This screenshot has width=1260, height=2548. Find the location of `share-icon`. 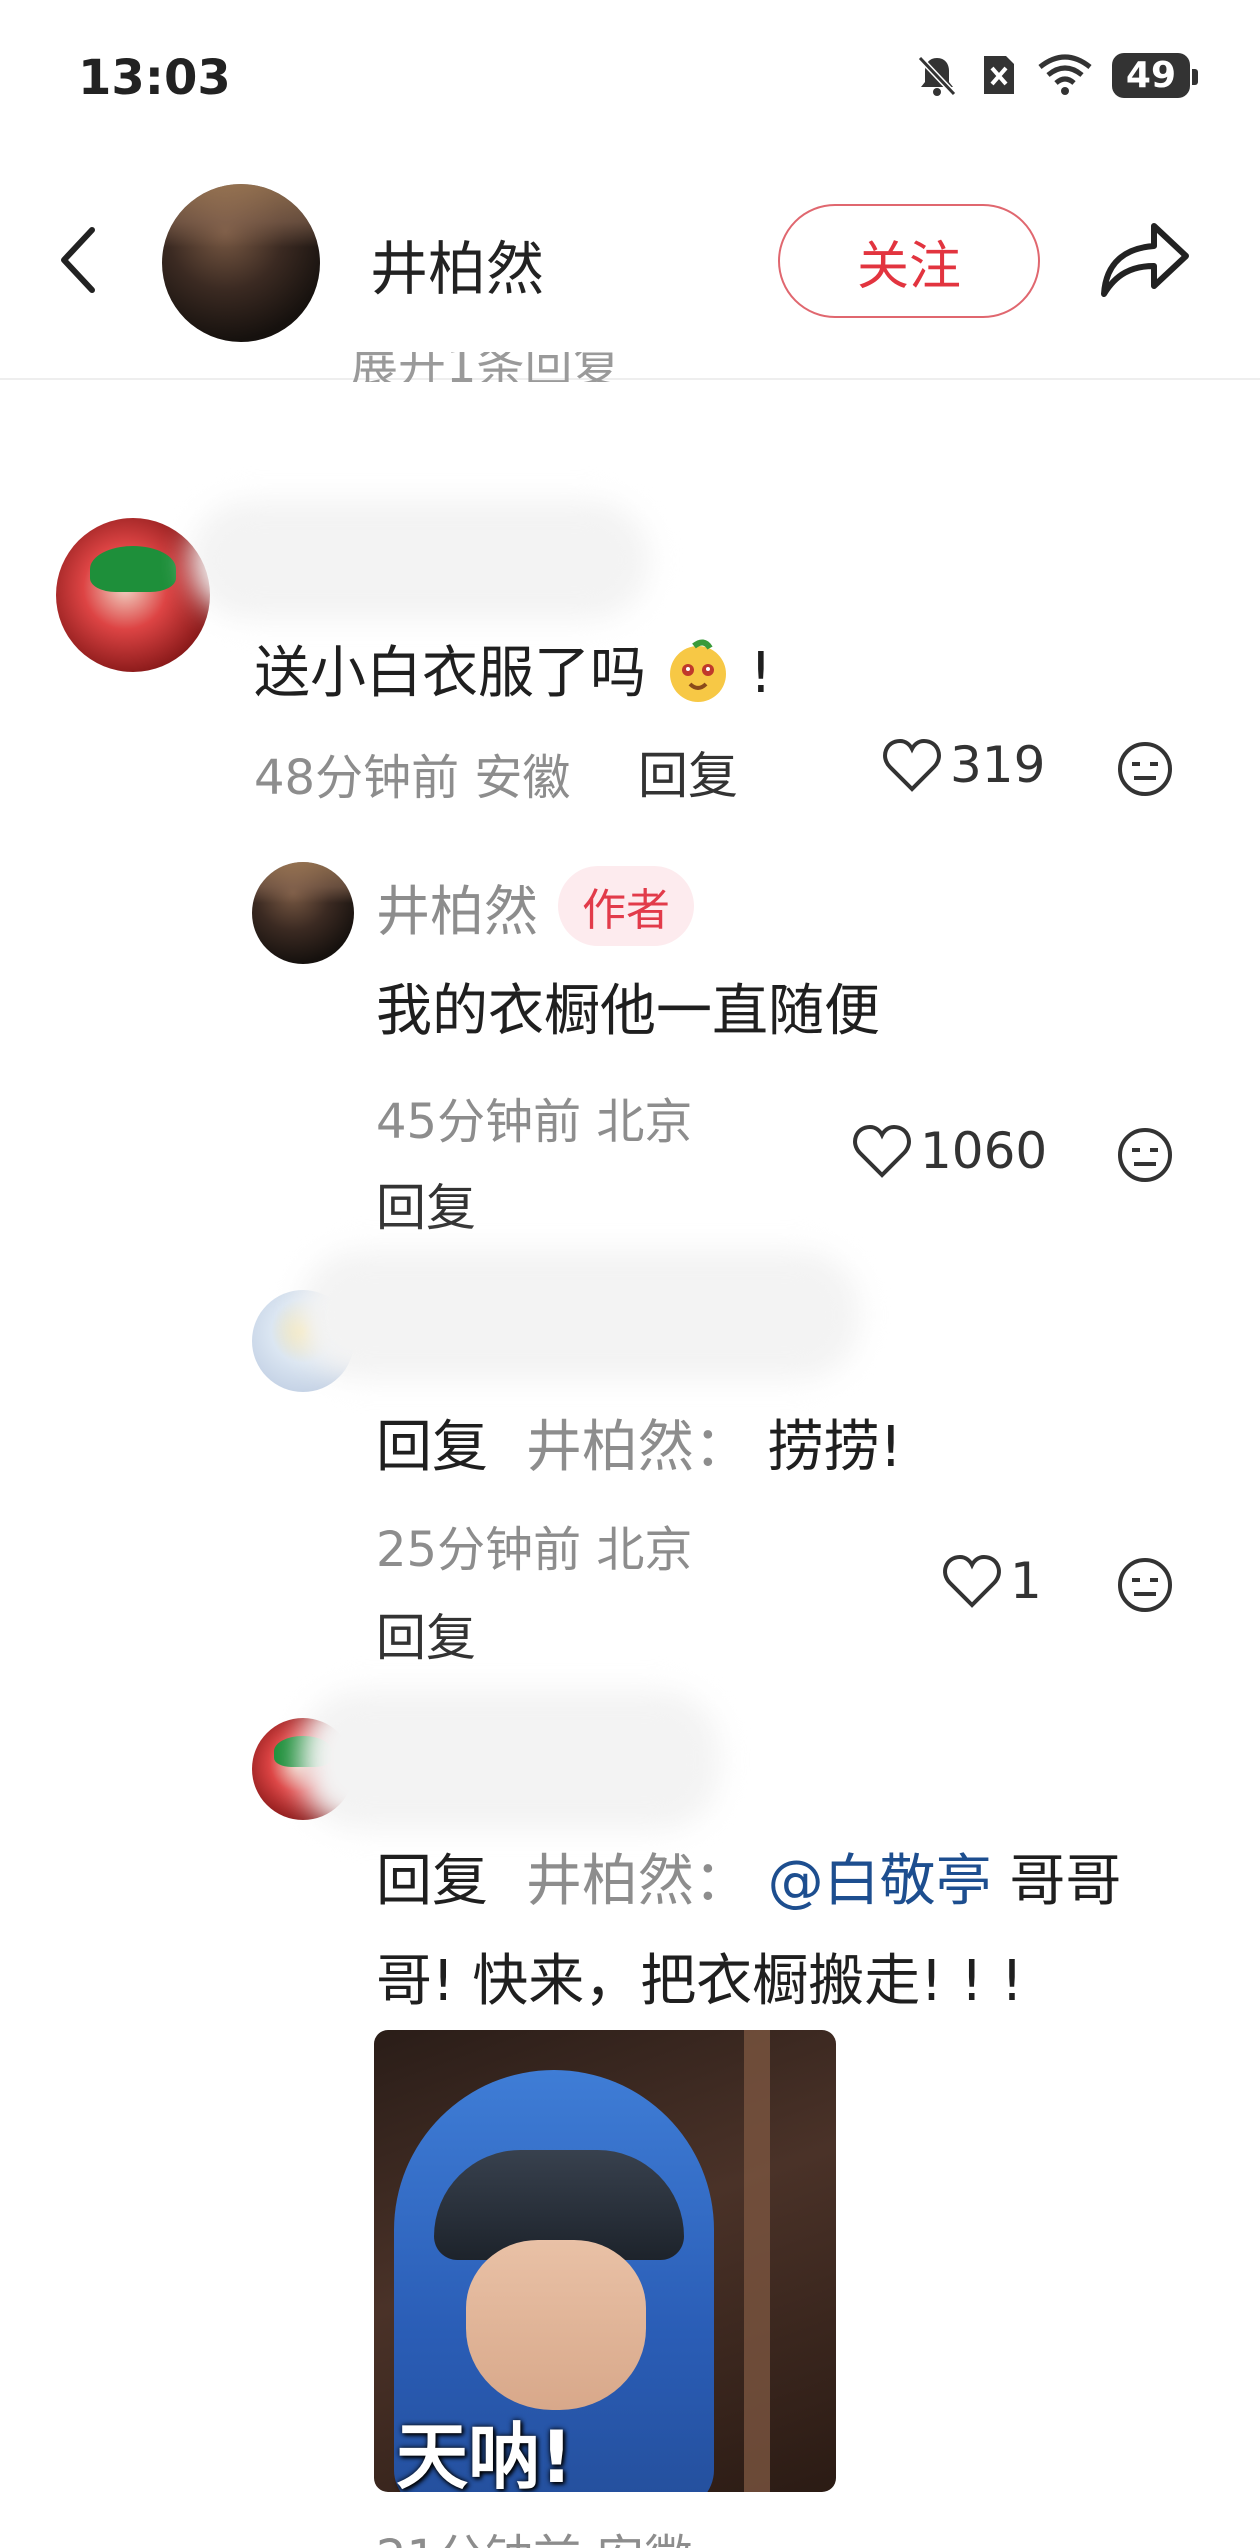

share-icon is located at coordinates (1144, 259).